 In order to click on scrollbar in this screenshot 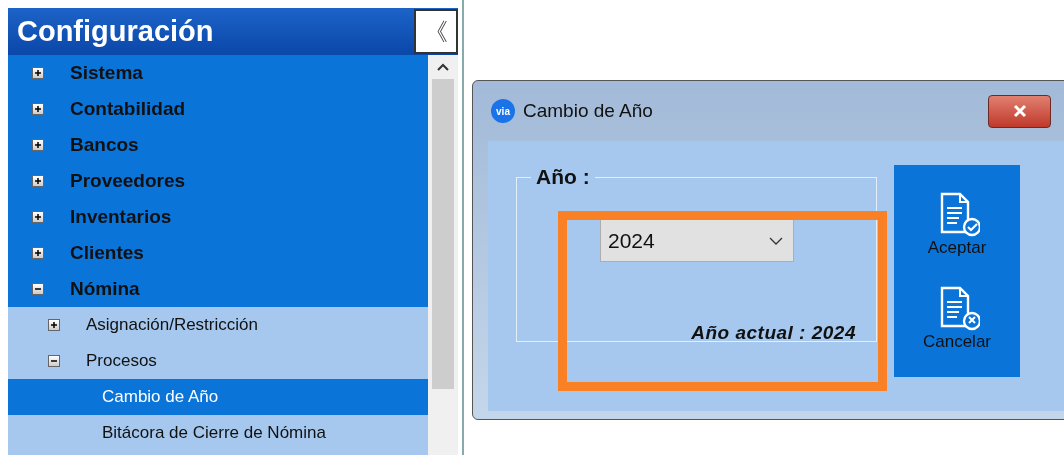, I will do `click(443, 255)`.